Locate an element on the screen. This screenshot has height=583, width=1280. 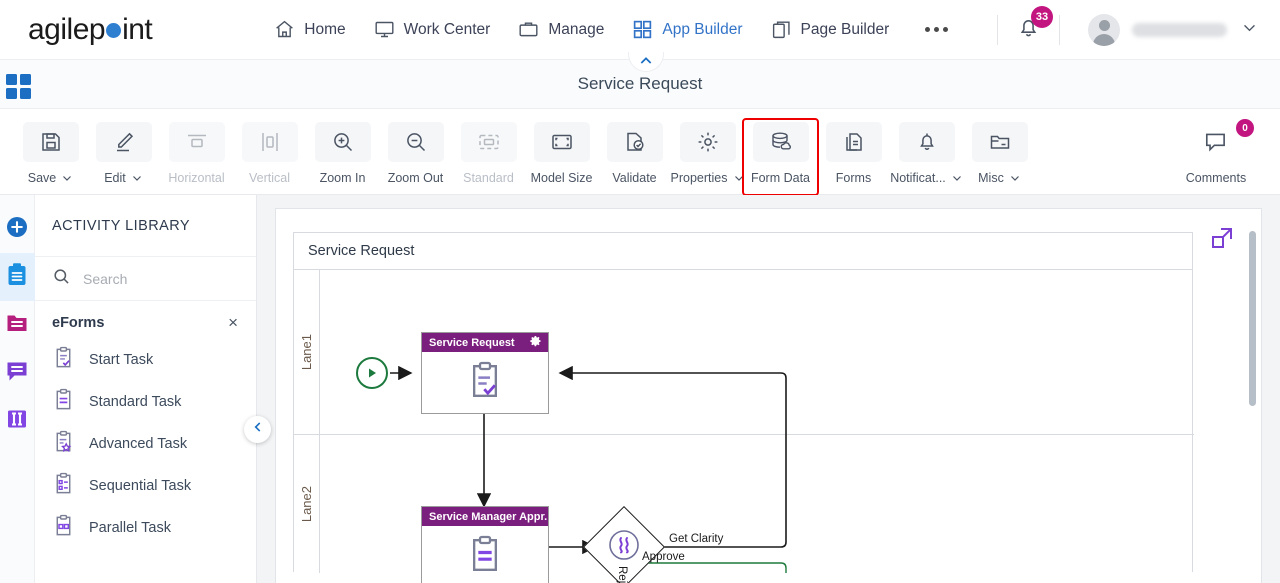
start-event is located at coordinates (372, 373).